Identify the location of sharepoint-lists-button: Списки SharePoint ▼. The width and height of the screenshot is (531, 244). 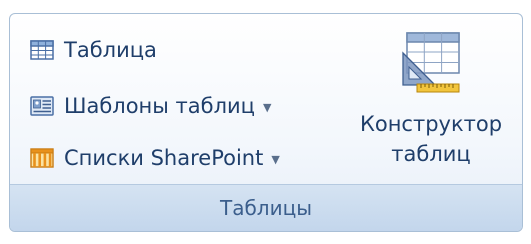
(155, 158).